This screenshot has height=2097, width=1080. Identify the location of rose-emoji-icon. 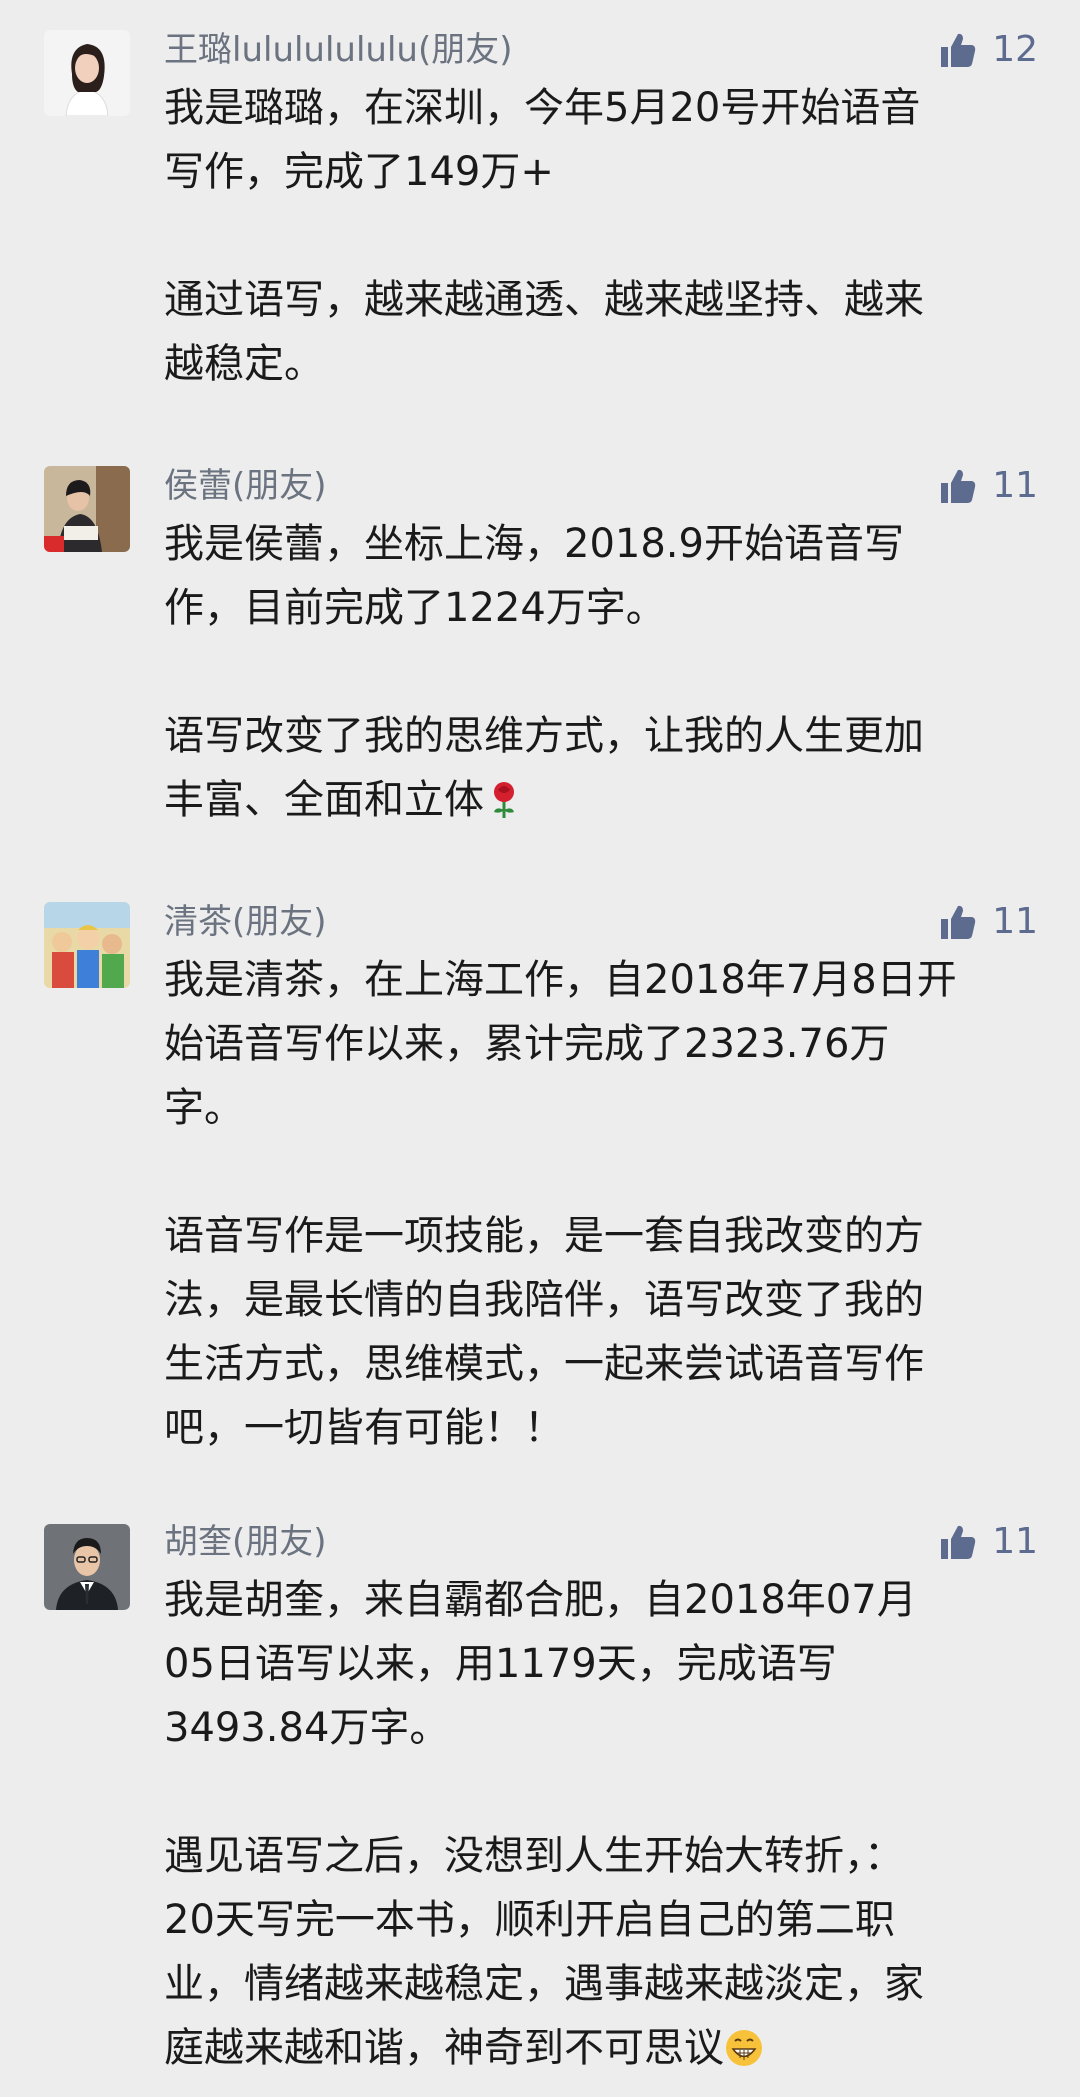
(504, 800).